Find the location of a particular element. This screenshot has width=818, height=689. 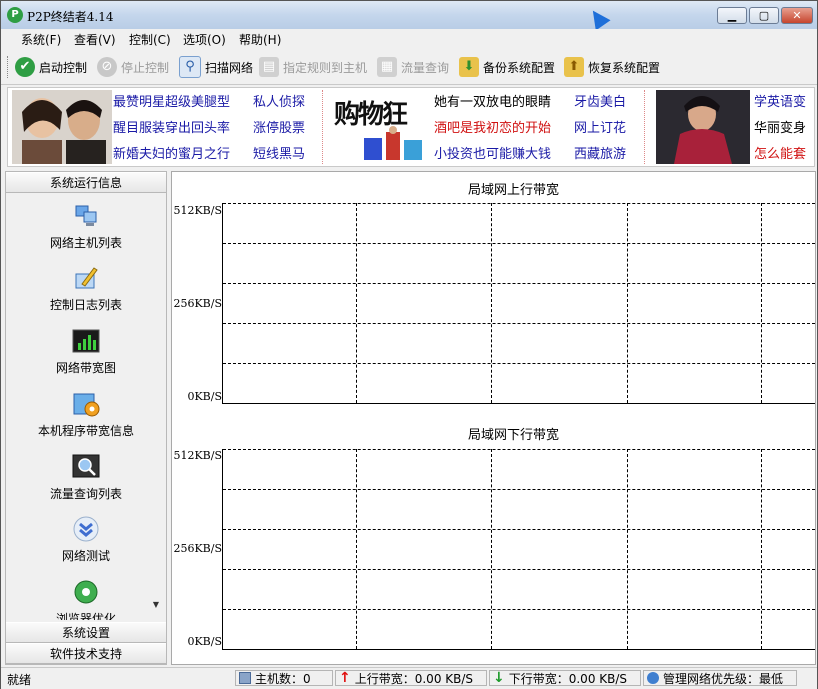

menu-help: 帮助(H) is located at coordinates (260, 39).